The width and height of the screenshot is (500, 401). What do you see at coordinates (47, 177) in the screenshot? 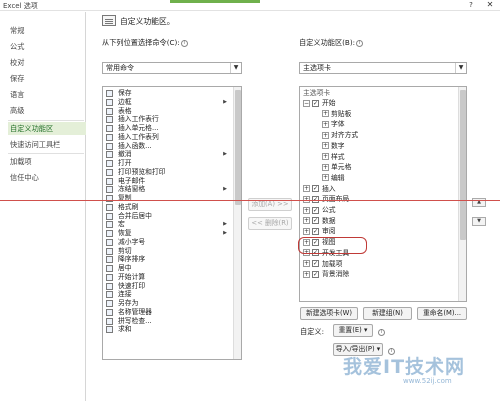
I see `nav-item-trust-center: 信任中心` at bounding box center [47, 177].